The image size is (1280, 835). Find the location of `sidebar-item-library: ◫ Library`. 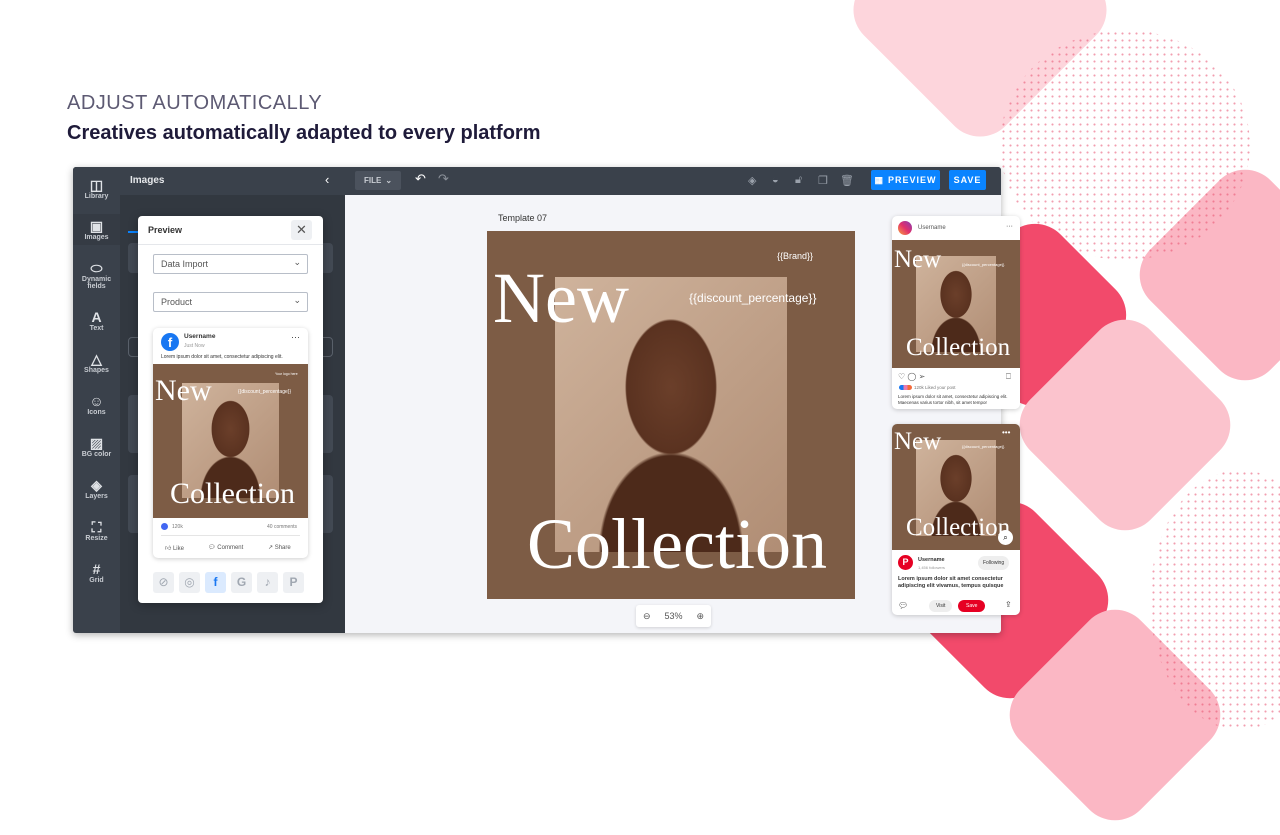

sidebar-item-library: ◫ Library is located at coordinates (96, 188).